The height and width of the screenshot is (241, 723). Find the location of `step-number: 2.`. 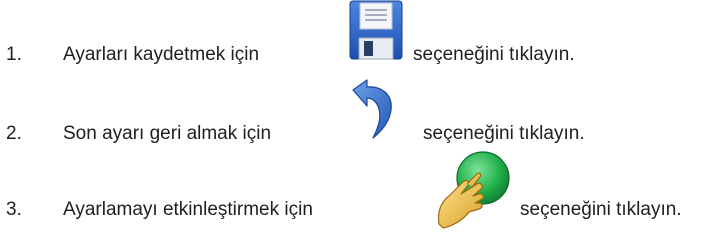

step-number: 2. is located at coordinates (14, 133).